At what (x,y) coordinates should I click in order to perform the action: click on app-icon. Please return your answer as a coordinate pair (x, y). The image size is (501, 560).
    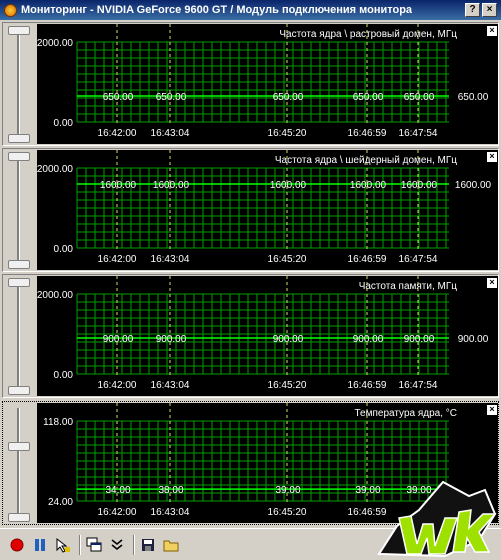
    Looking at the image, I should click on (10, 10).